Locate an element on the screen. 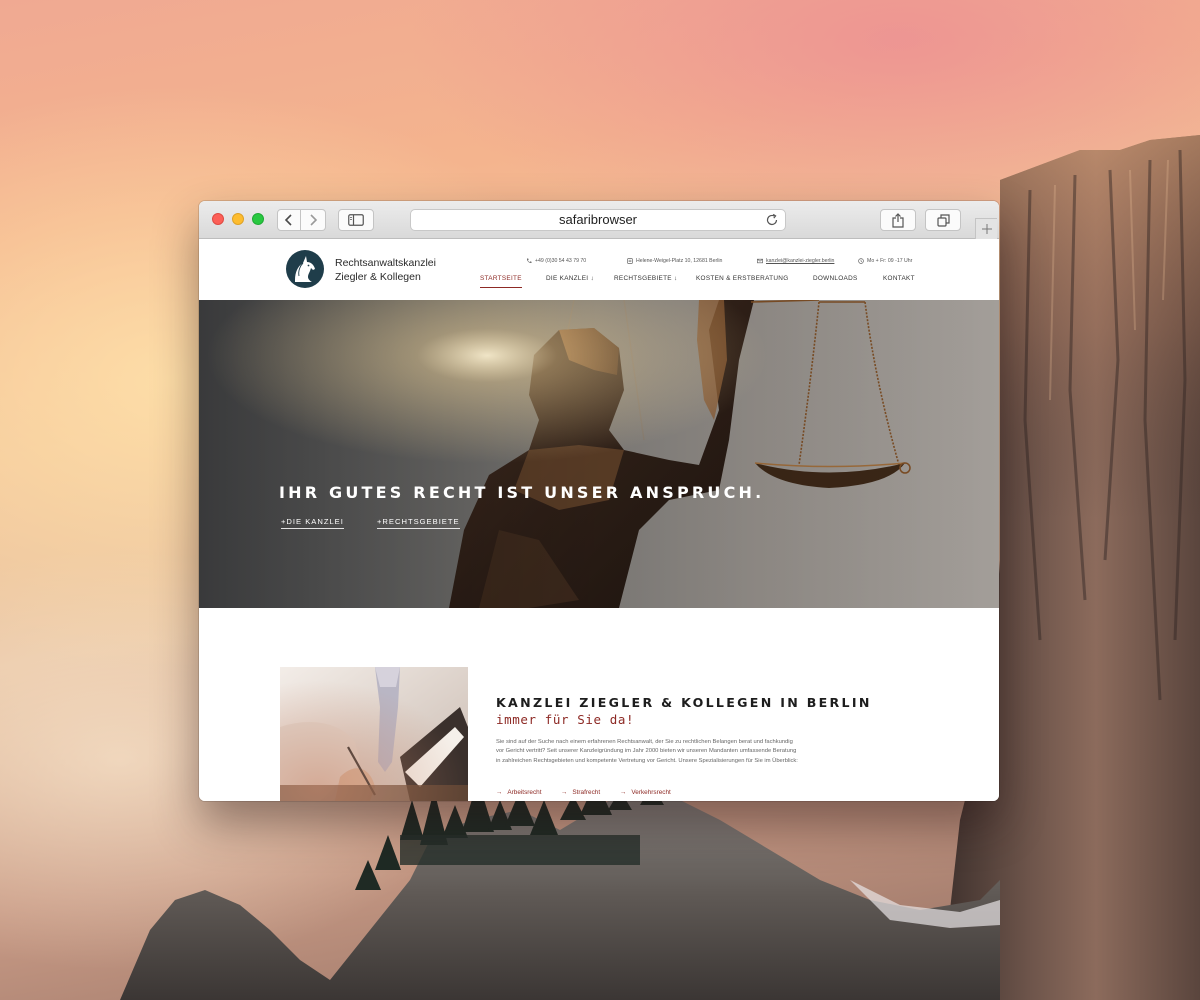 The width and height of the screenshot is (1200, 1000). contact-hours: Mo + Fr: 09 -17 Uhr is located at coordinates (885, 261).